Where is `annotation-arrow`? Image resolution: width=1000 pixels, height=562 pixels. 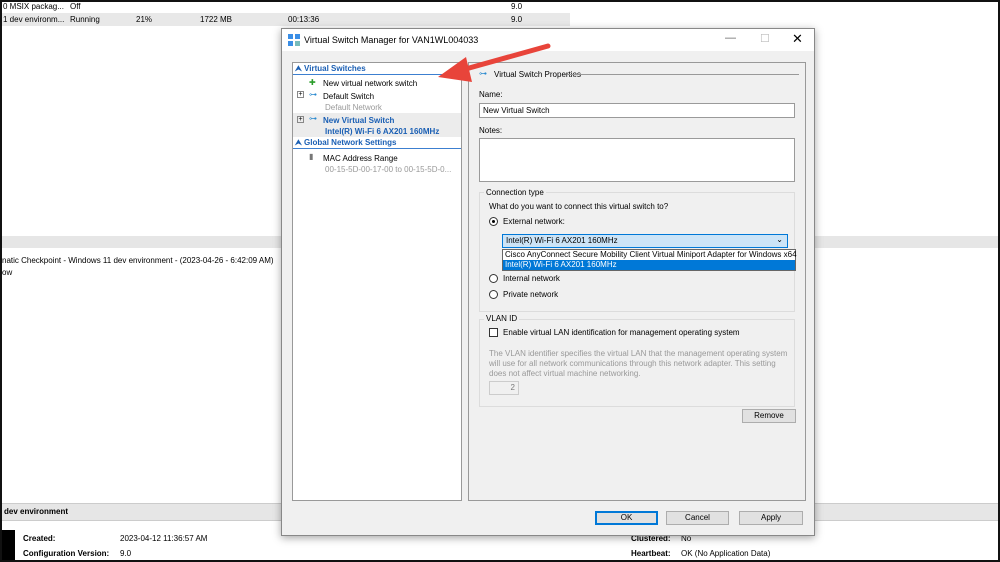
annotation-arrow is located at coordinates (494, 62).